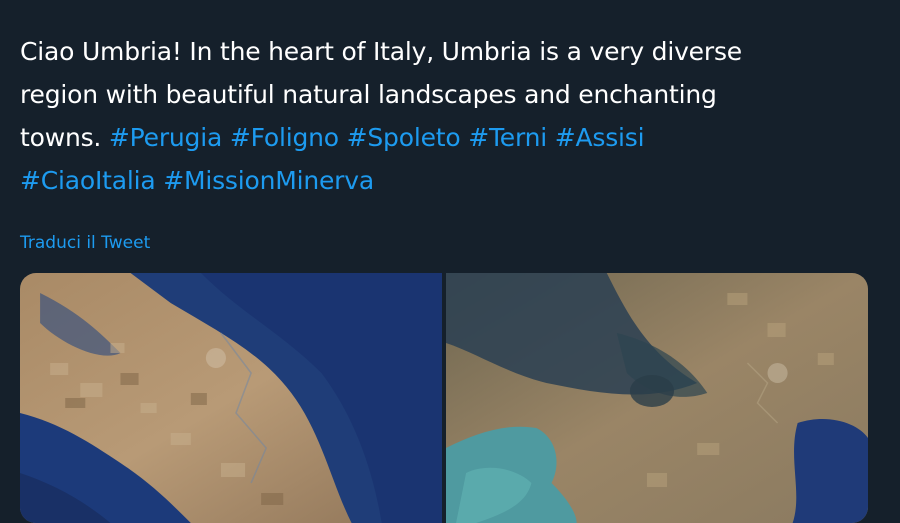  Describe the element at coordinates (450, 180) in the screenshot. I see `tweet-line: #CiaoItalia #MissionMinerva` at that location.